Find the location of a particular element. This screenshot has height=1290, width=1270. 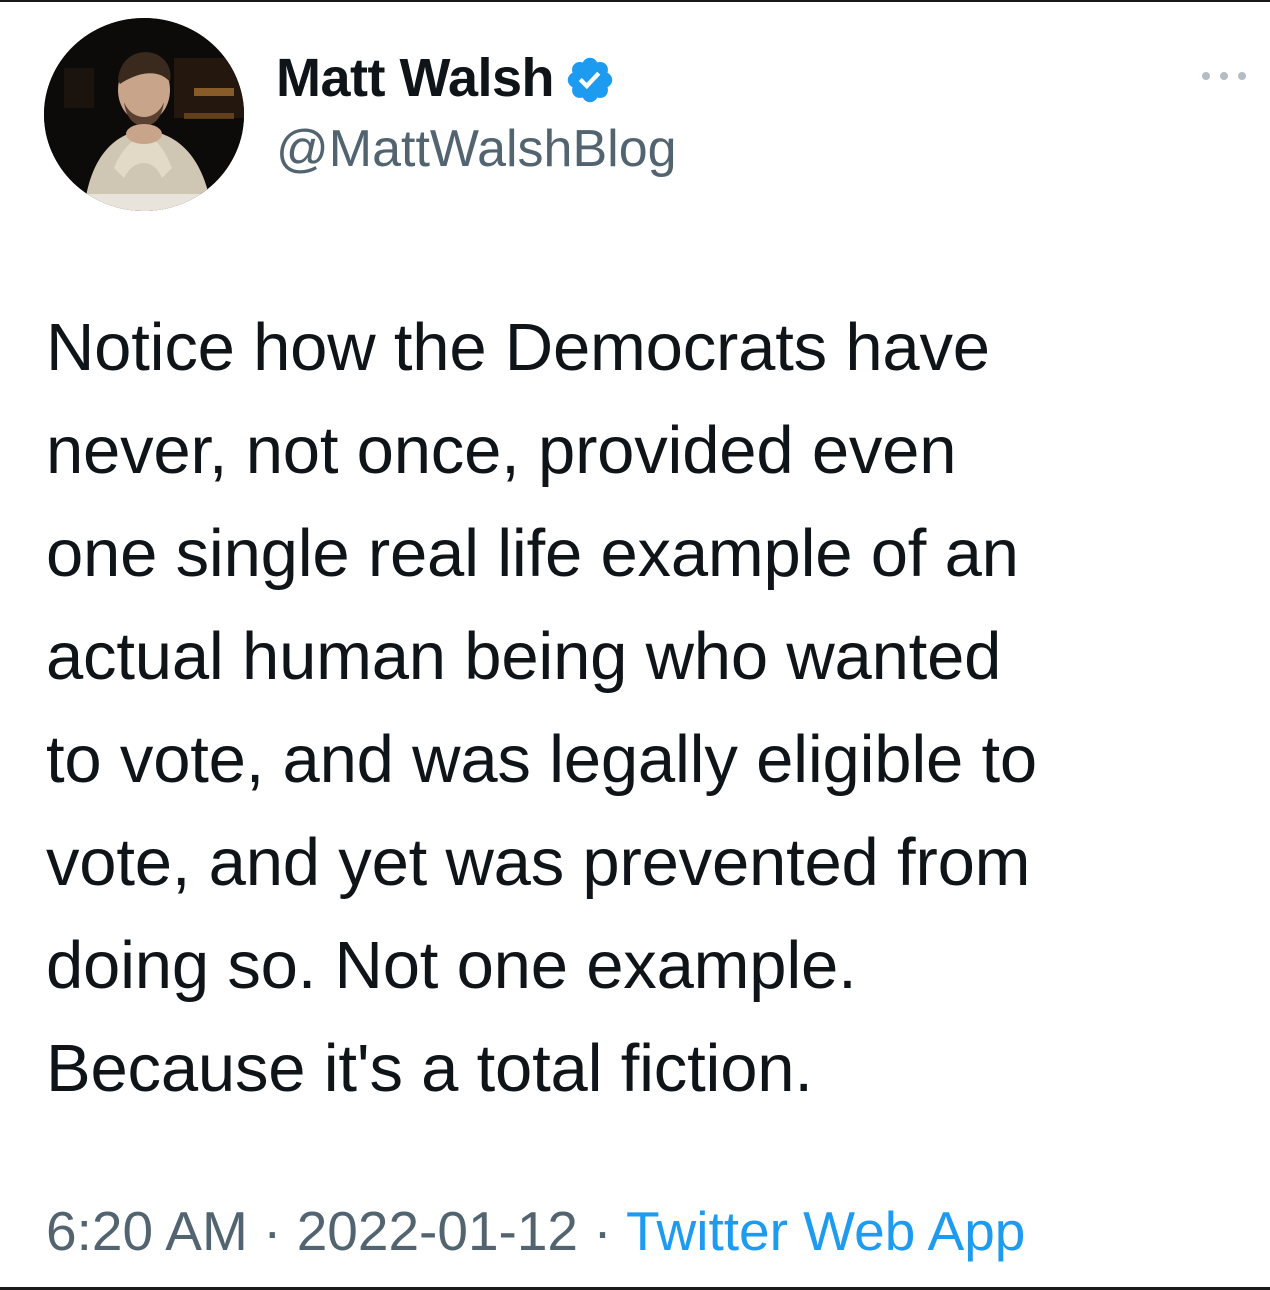

profile-photo is located at coordinates (144, 114).